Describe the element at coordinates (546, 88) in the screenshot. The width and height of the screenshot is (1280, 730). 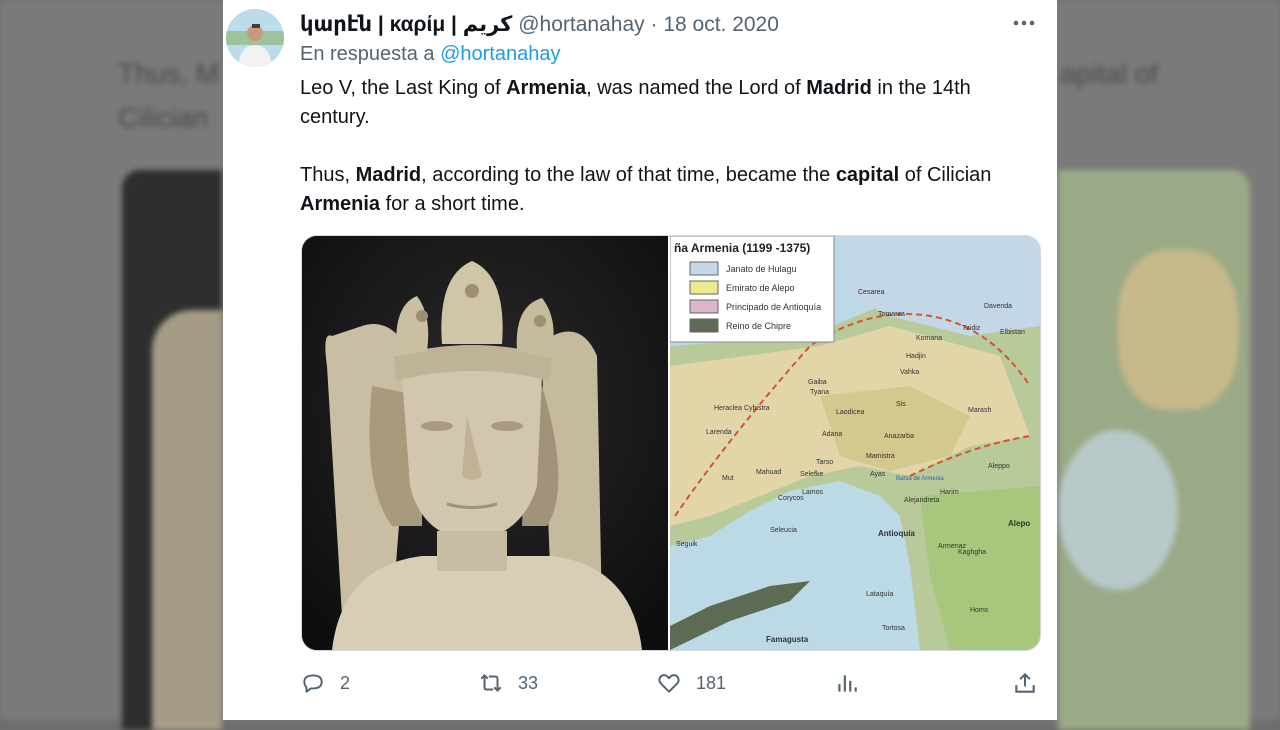
I see `paragraph1-segment: Armenia` at that location.